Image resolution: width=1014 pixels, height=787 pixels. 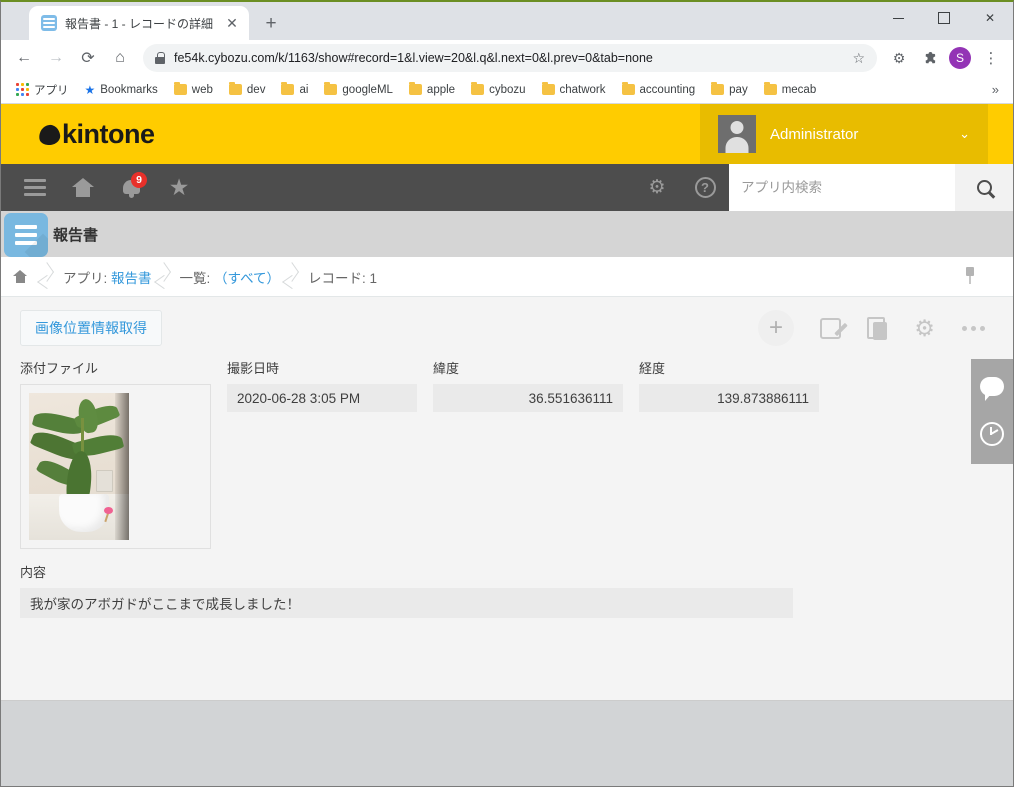 I want to click on bookmark-googleml: googleML, so click(x=358, y=90).